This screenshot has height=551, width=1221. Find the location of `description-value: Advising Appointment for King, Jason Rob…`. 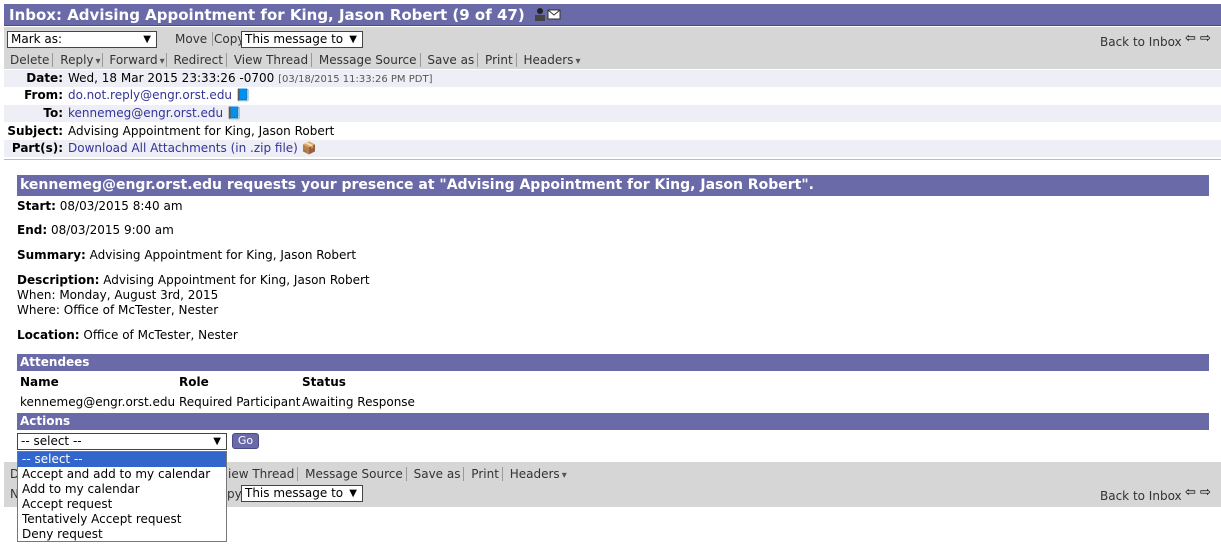

description-value: Advising Appointment for King, Jason Rob… is located at coordinates (236, 280).